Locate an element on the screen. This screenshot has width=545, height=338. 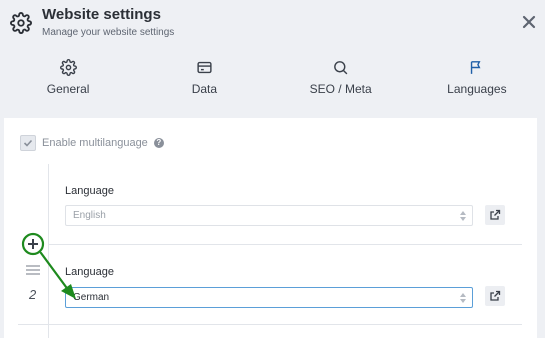
settings-tabs: General Data SEO / Meta Languages is located at coordinates (272, 81).